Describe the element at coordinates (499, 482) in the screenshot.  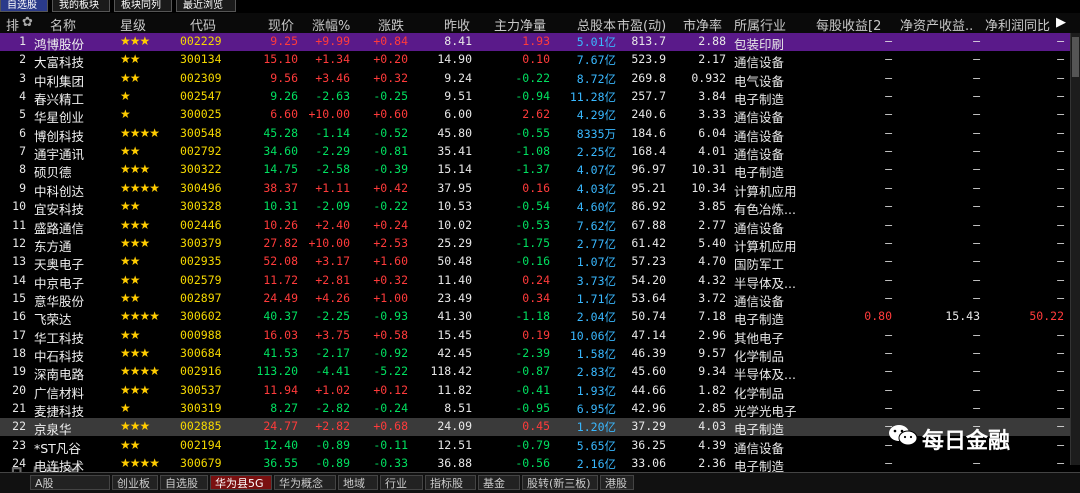
I see `bottom-tab: 基金` at that location.